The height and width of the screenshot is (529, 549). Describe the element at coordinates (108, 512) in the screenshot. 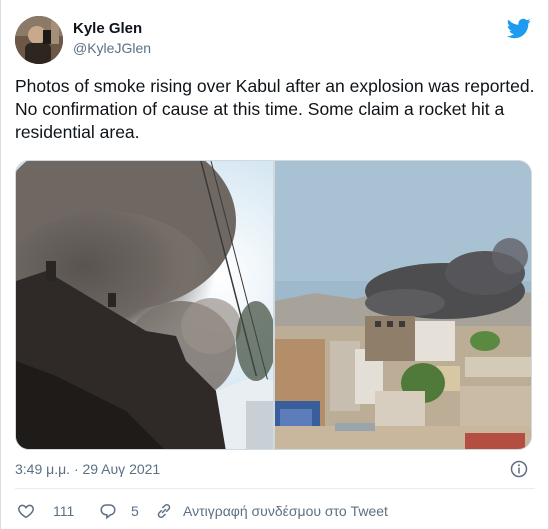

I see `reply-bubble-icon` at that location.